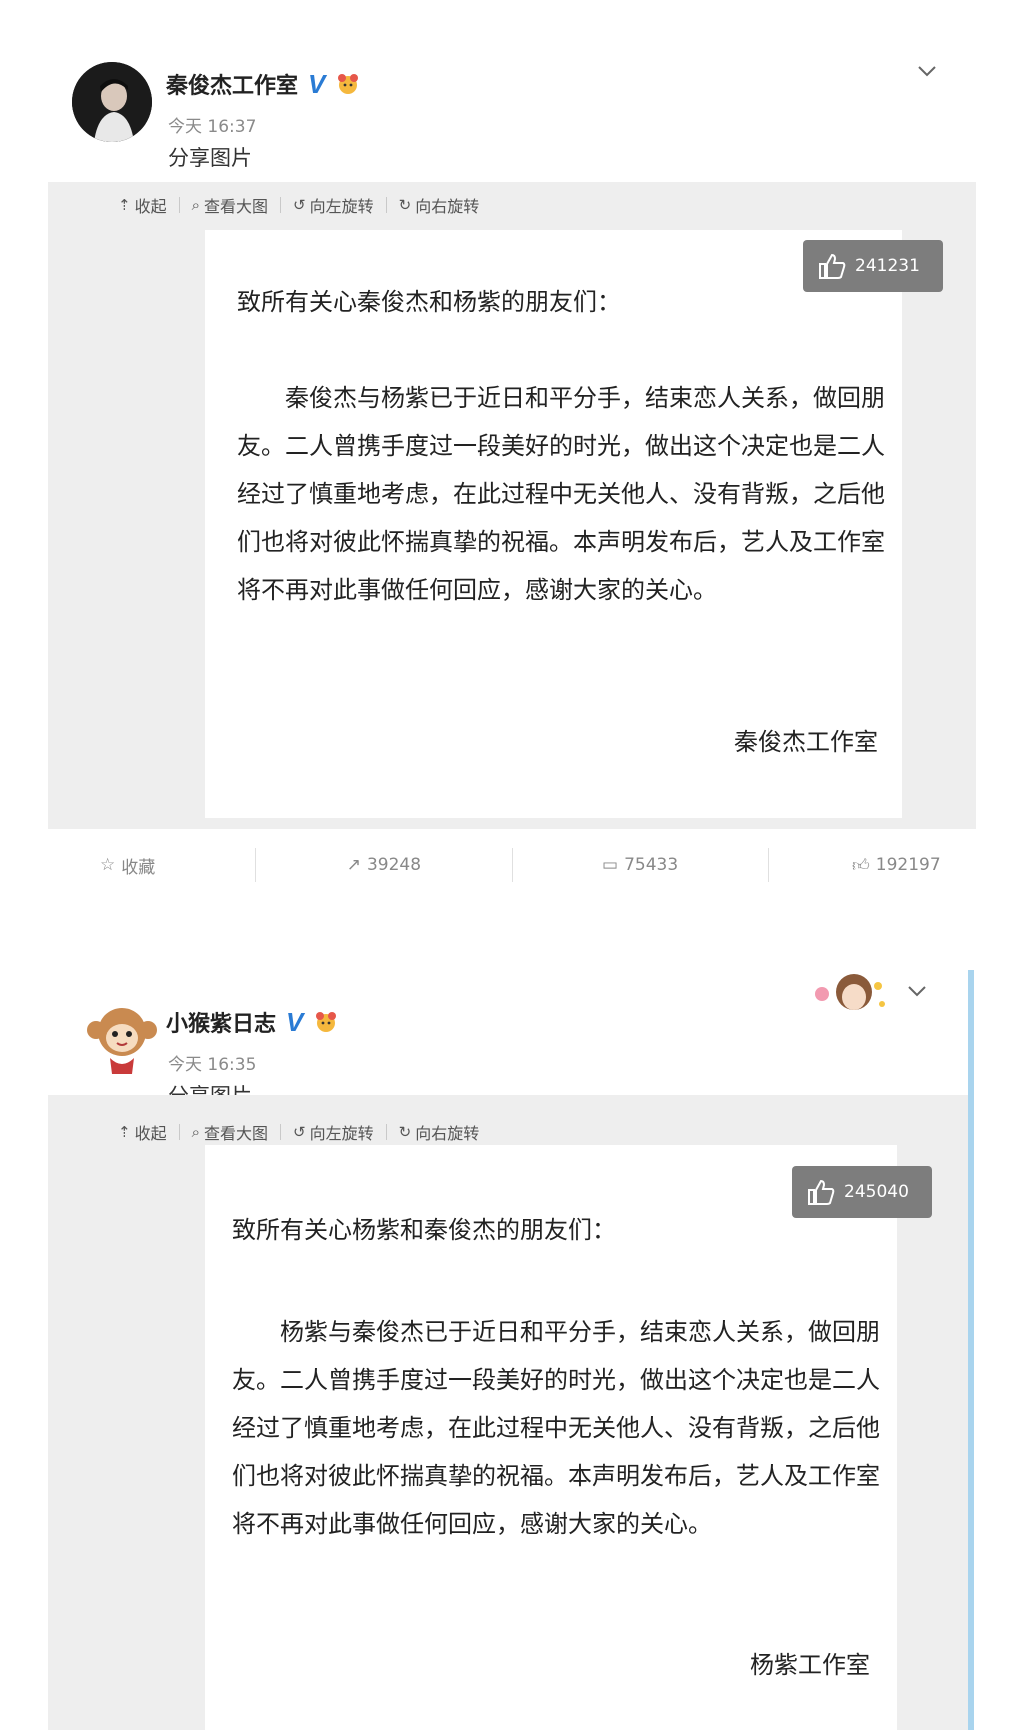  Describe the element at coordinates (651, 865) in the screenshot. I see `comment-count: 75433` at that location.